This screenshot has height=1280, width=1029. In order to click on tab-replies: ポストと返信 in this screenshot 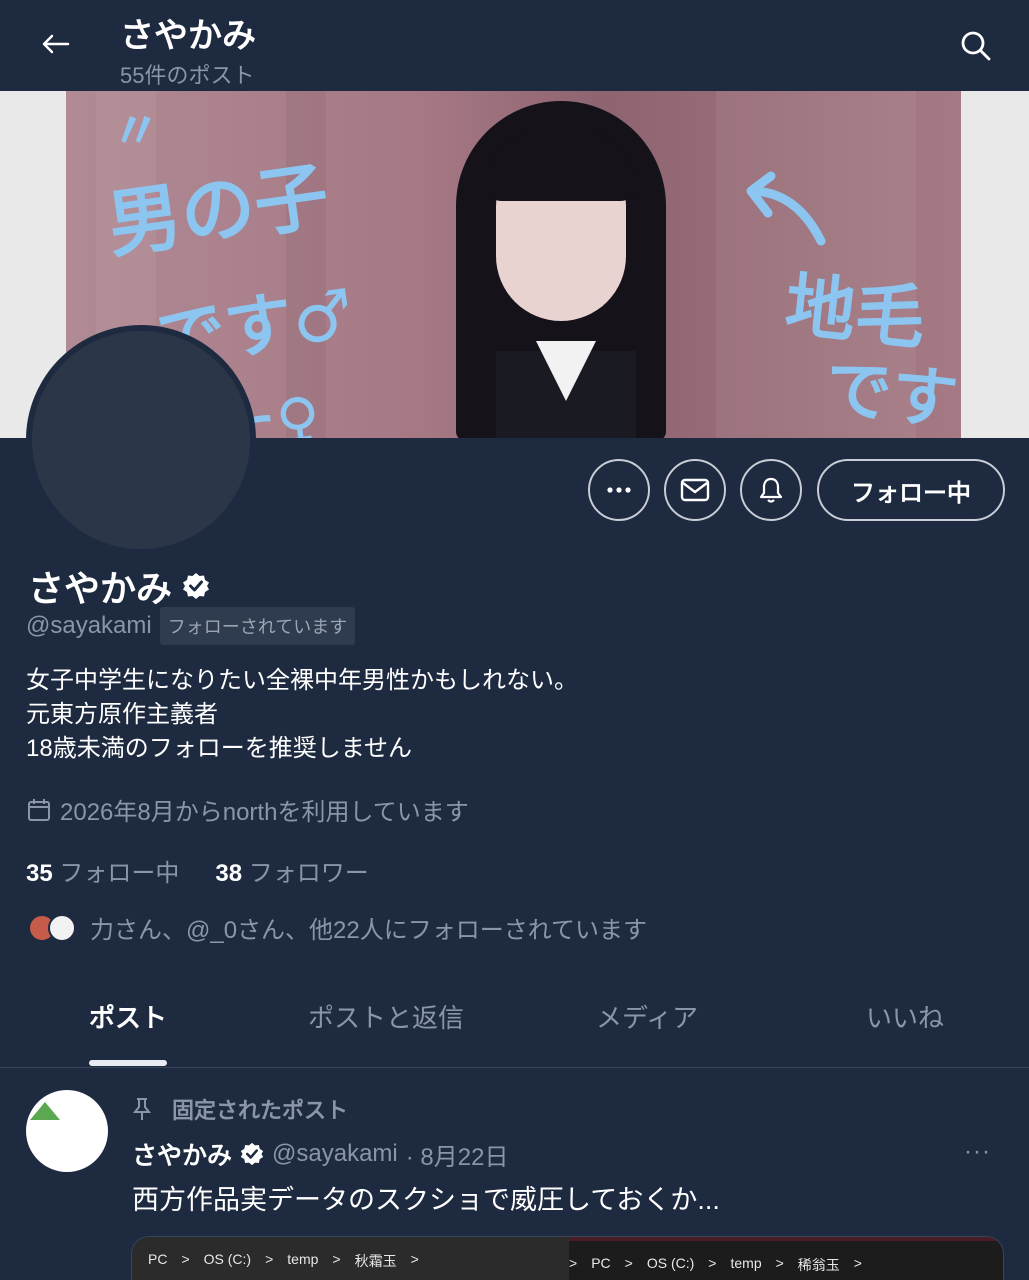, I will do `click(386, 1016)`.